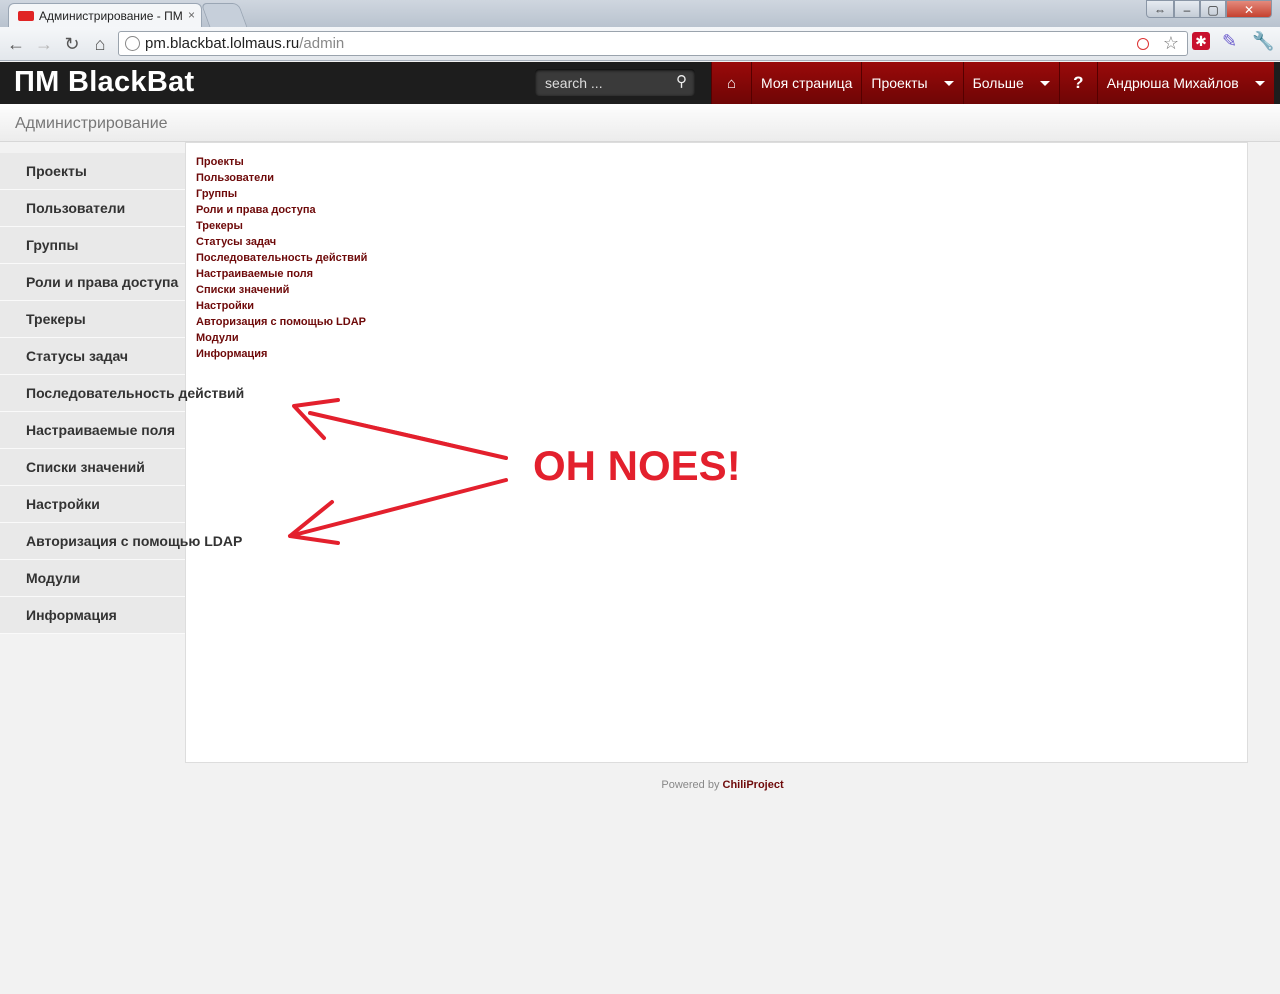  I want to click on new-tab-button, so click(224, 15).